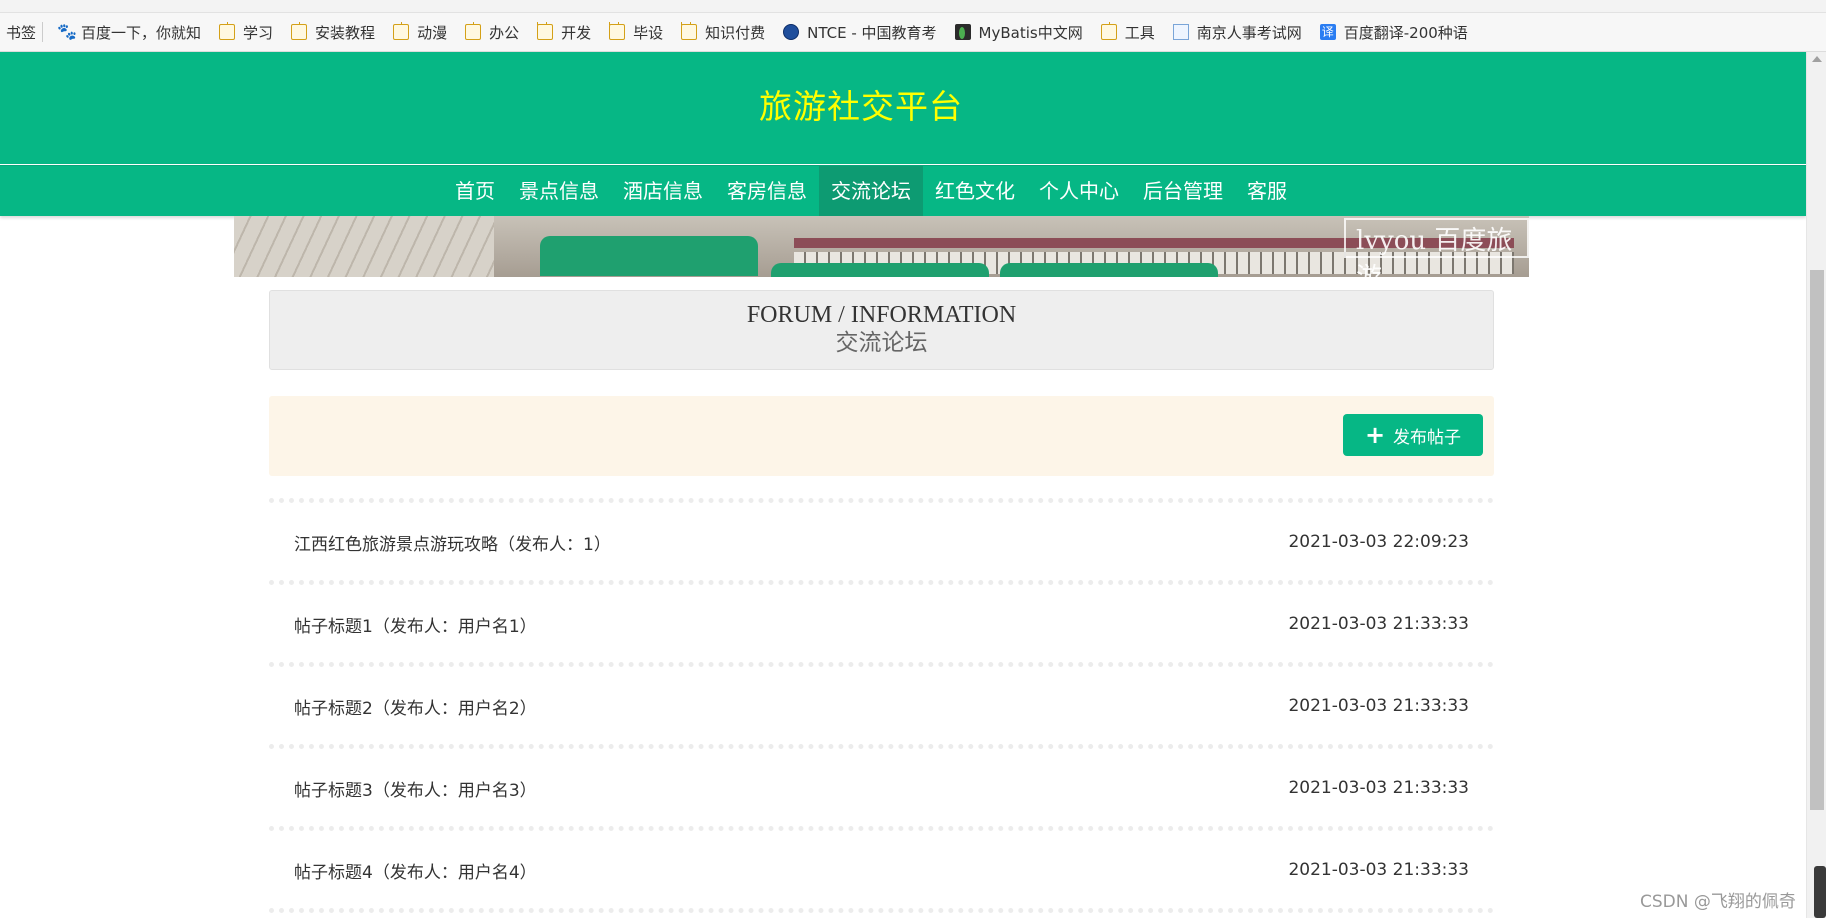  Describe the element at coordinates (648, 32) in the screenshot. I see `bookmark-label: 毕设` at that location.